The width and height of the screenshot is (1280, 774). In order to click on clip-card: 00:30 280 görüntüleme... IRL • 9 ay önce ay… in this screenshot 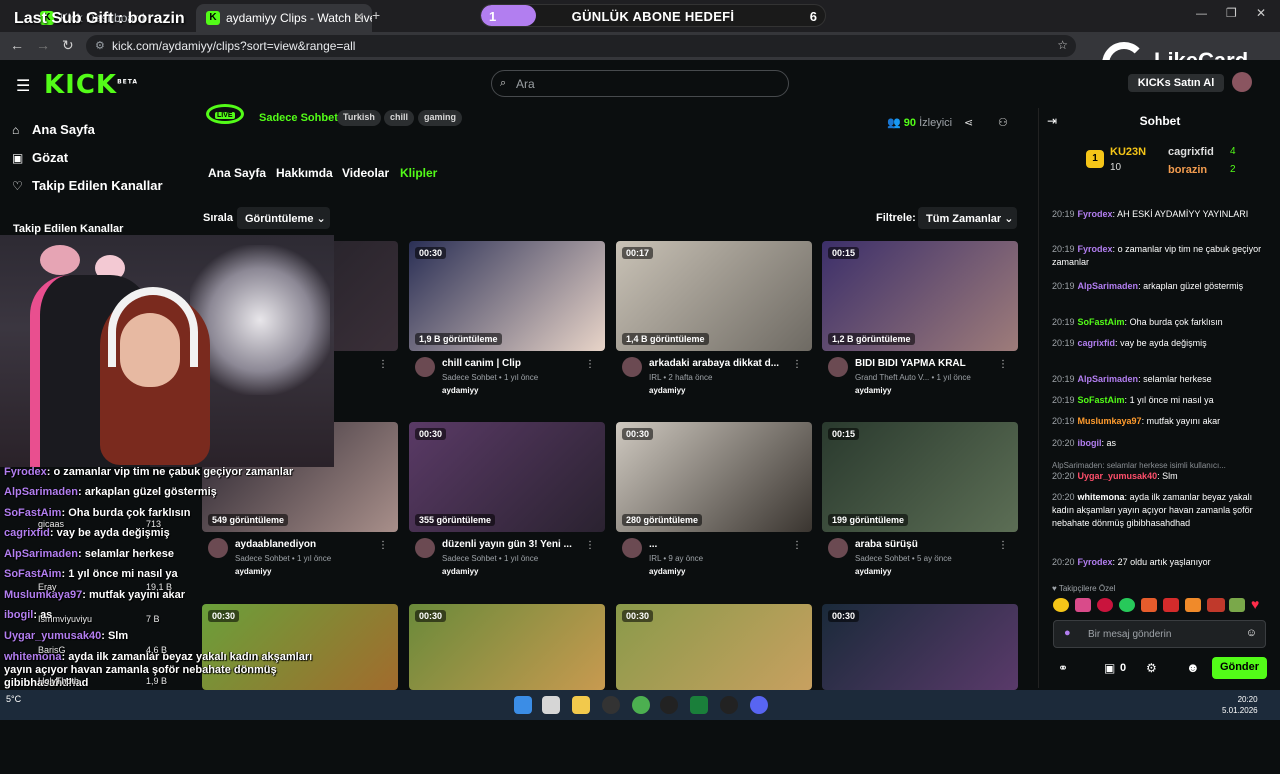, I will do `click(714, 507)`.